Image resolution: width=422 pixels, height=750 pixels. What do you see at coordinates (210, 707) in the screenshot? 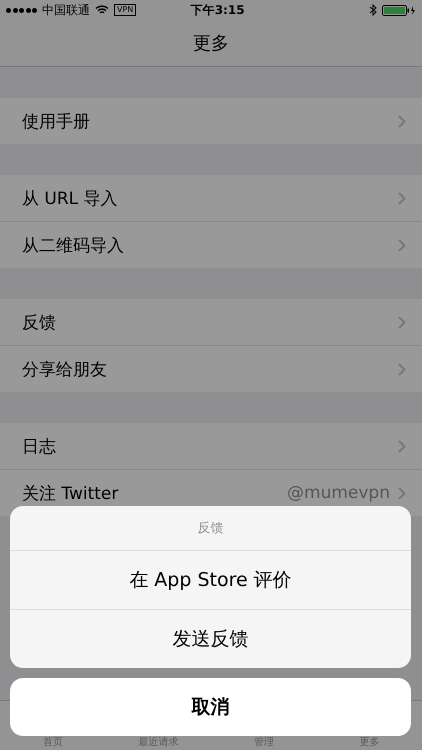
I see `cancel-button: 取消` at bounding box center [210, 707].